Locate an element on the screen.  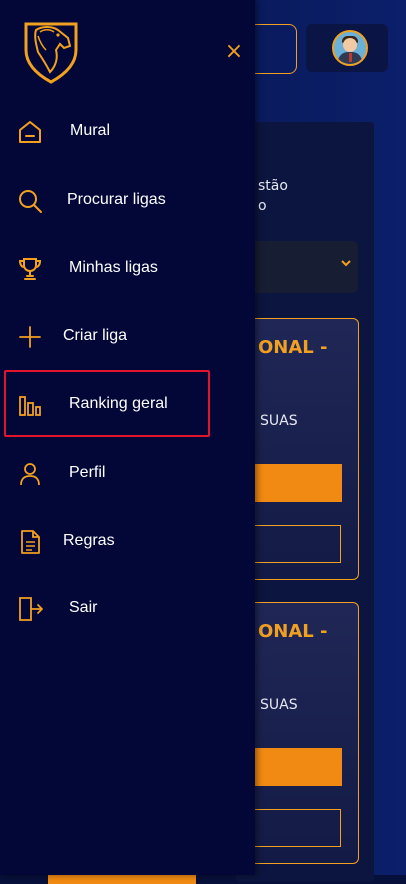
nav-item-minhas-ligas: Minhas ligas is located at coordinates (127, 268).